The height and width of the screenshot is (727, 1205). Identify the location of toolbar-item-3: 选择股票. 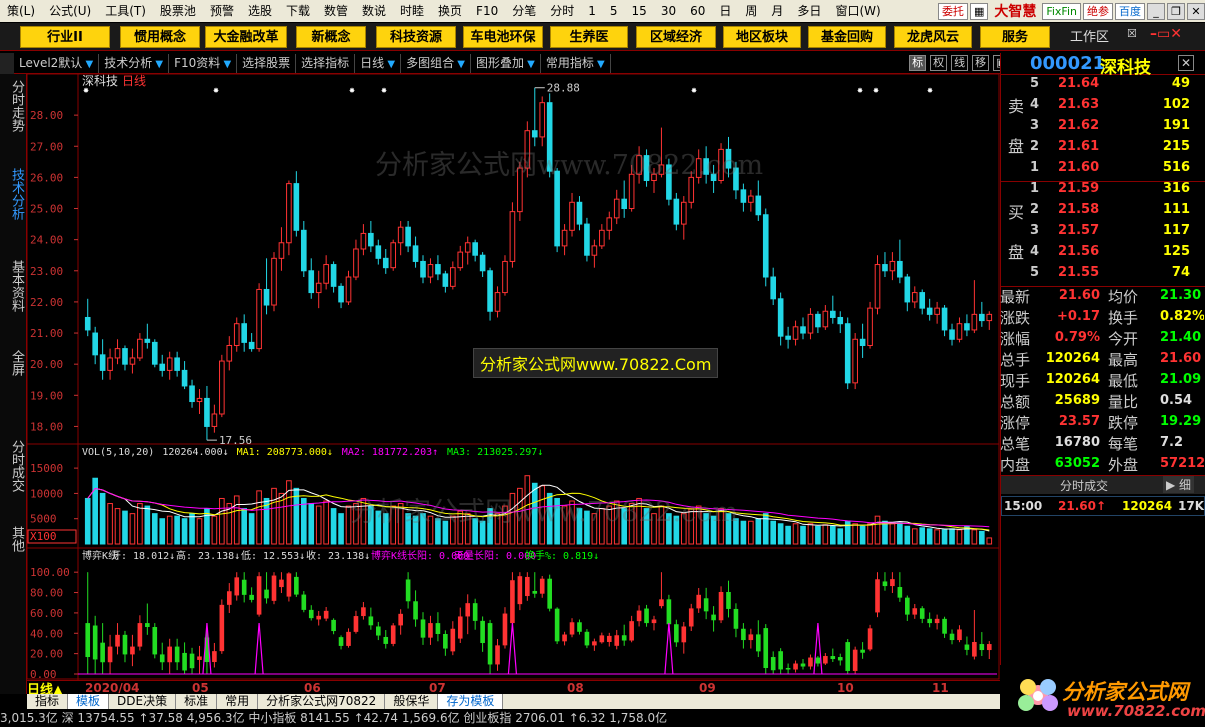
(267, 63).